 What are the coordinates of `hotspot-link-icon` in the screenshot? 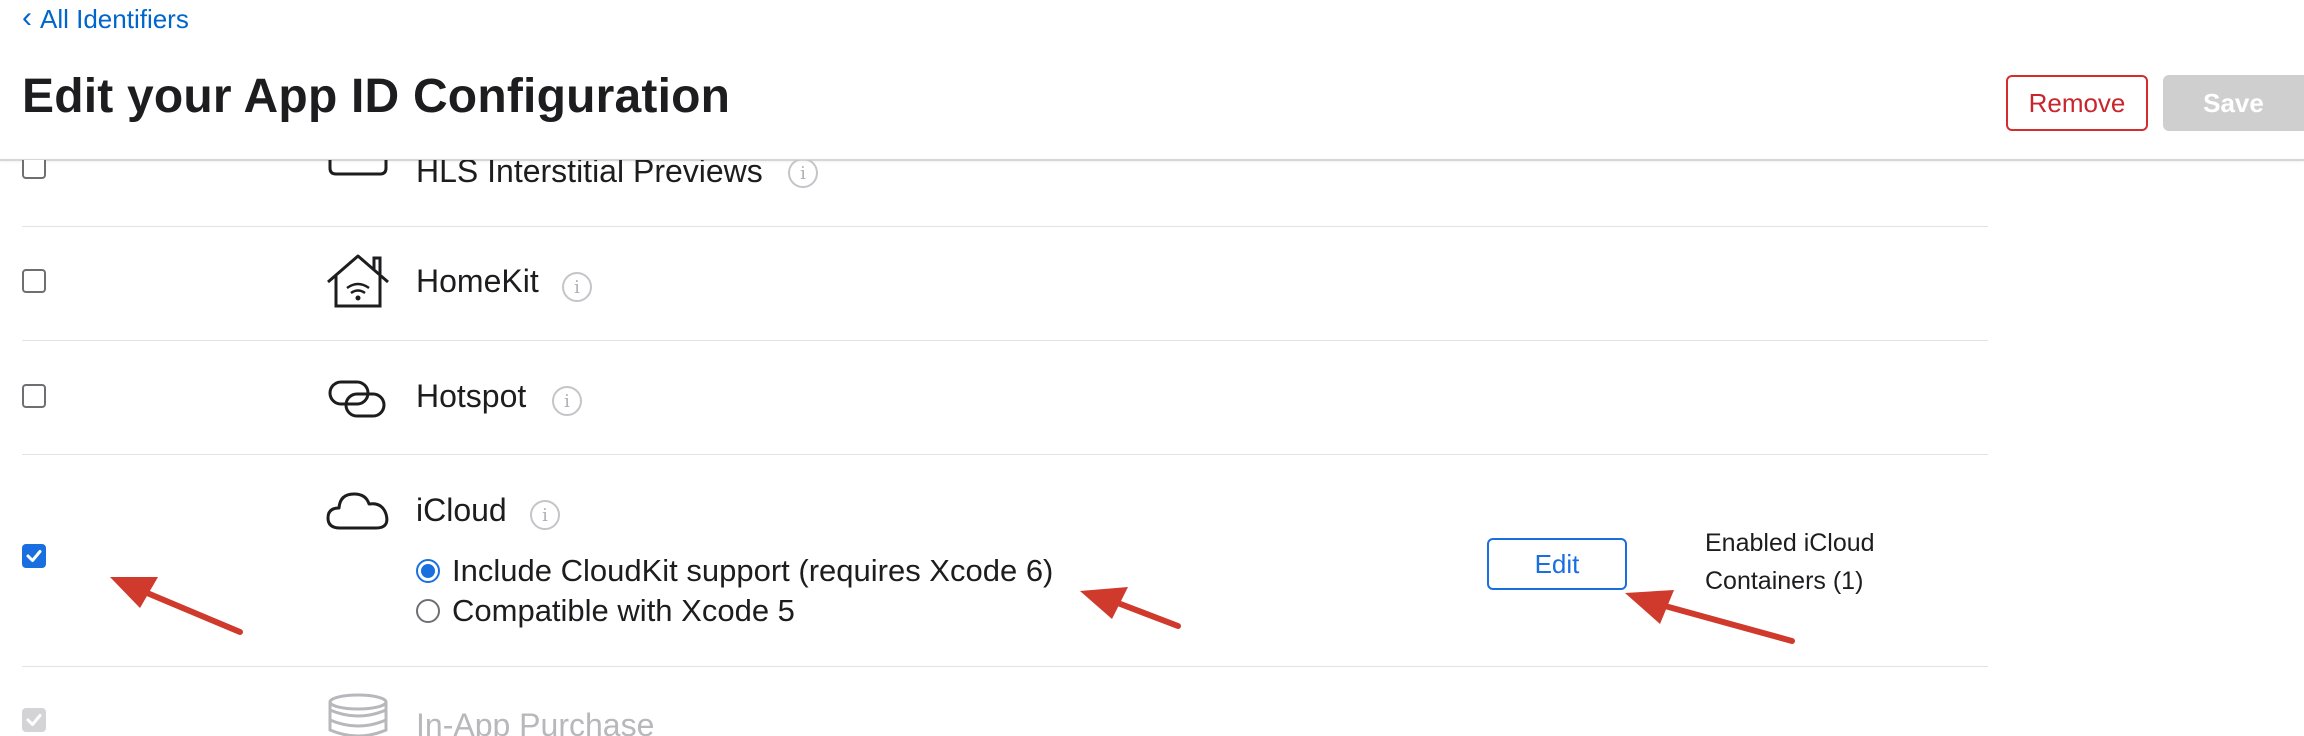 It's located at (357, 399).